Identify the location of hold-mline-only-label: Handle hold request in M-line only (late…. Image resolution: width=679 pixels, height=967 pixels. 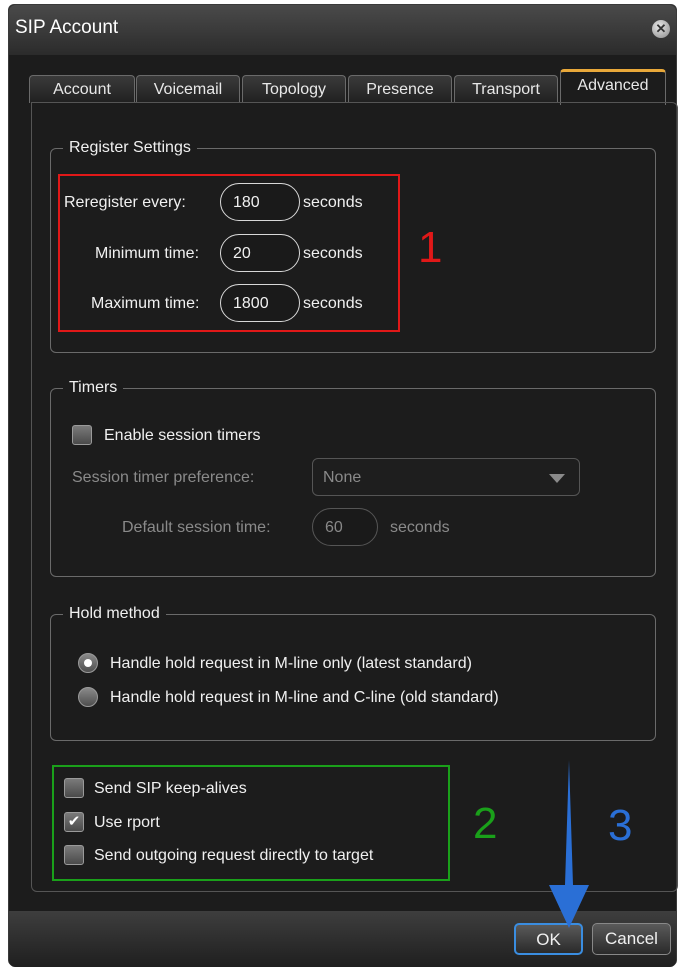
(291, 663).